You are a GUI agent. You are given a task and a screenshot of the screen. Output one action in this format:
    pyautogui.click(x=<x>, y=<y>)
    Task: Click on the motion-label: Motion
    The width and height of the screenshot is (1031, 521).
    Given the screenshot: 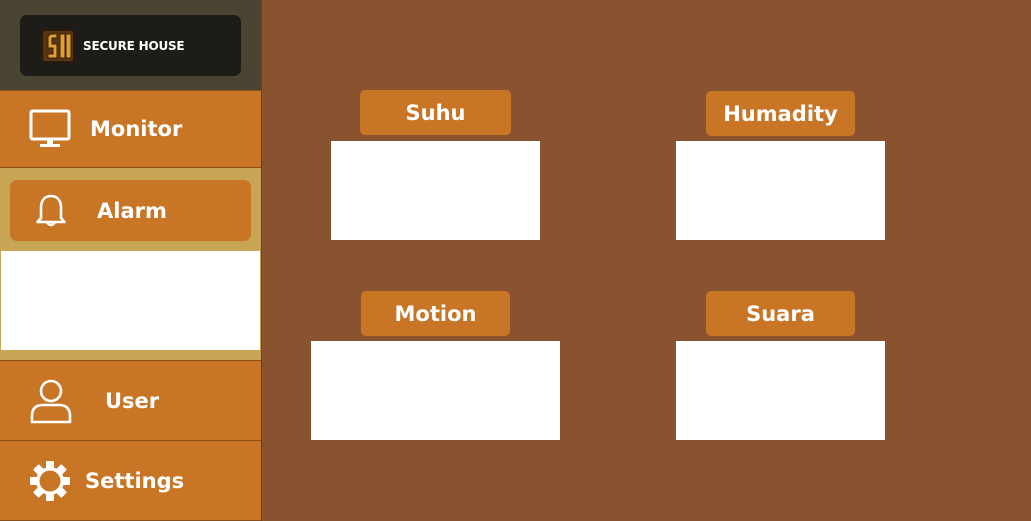 What is the action you would take?
    pyautogui.click(x=435, y=313)
    